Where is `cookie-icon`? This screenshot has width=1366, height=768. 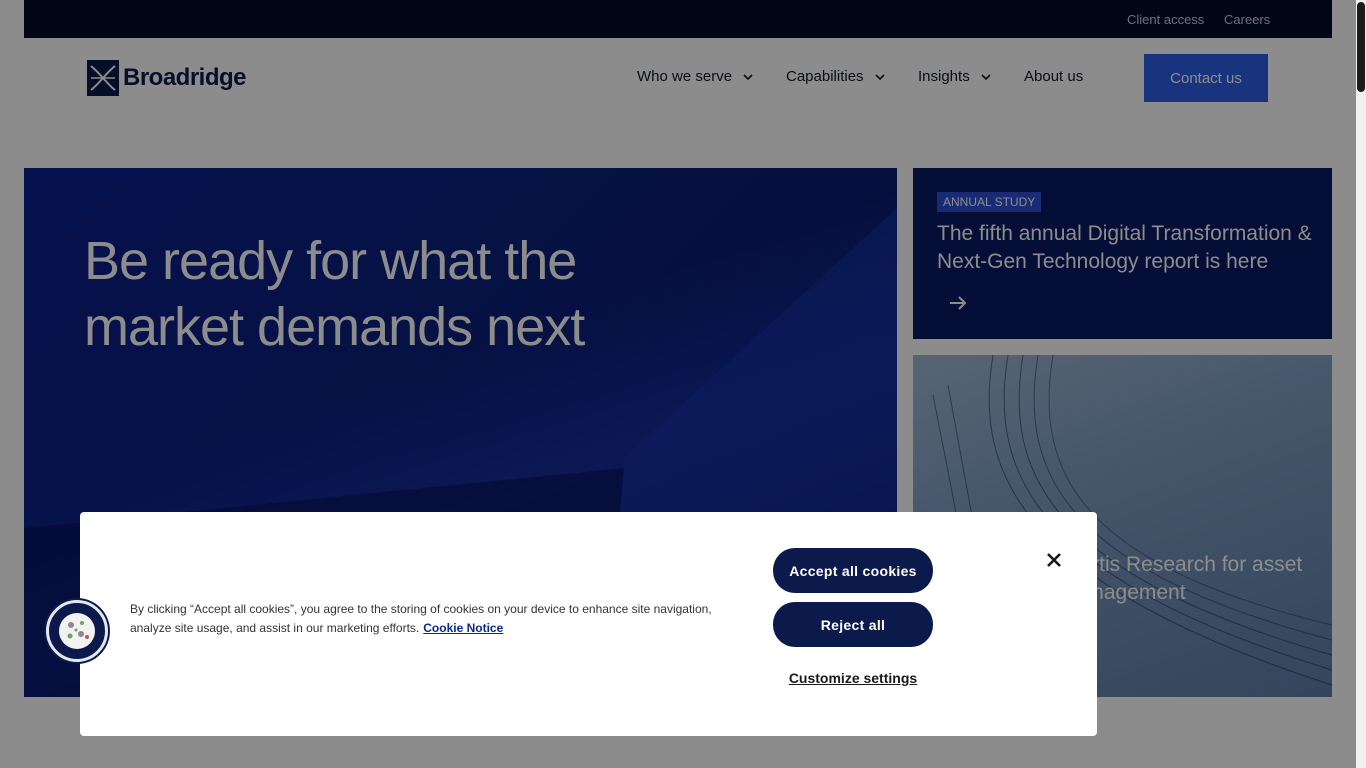 cookie-icon is located at coordinates (77, 631).